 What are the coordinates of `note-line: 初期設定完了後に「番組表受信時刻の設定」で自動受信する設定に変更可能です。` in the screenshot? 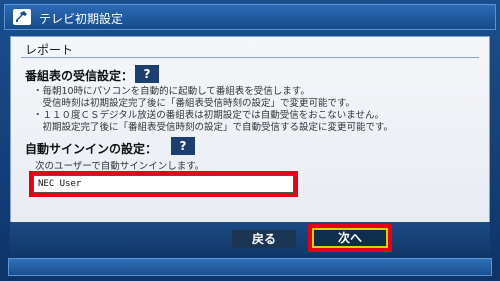 It's located at (213, 127).